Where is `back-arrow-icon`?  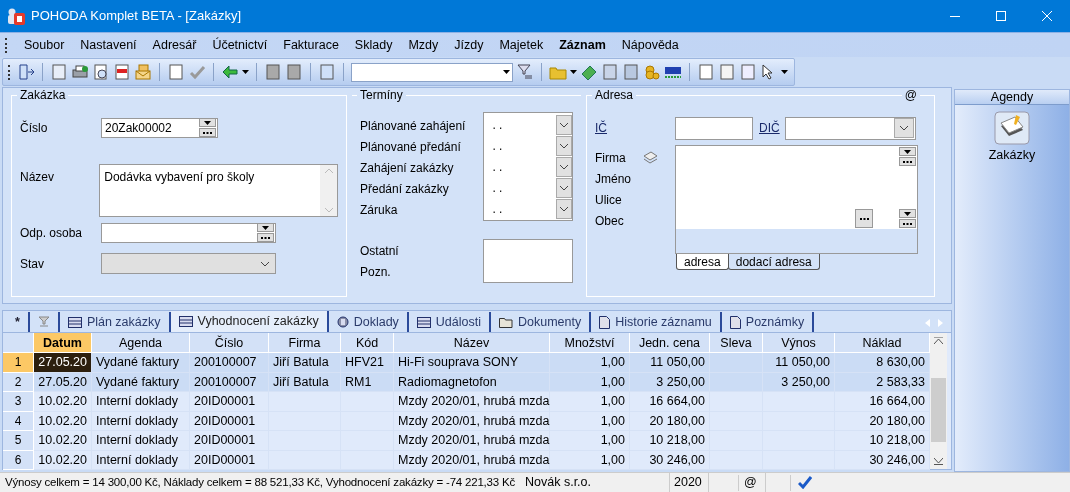
back-arrow-icon is located at coordinates (230, 72).